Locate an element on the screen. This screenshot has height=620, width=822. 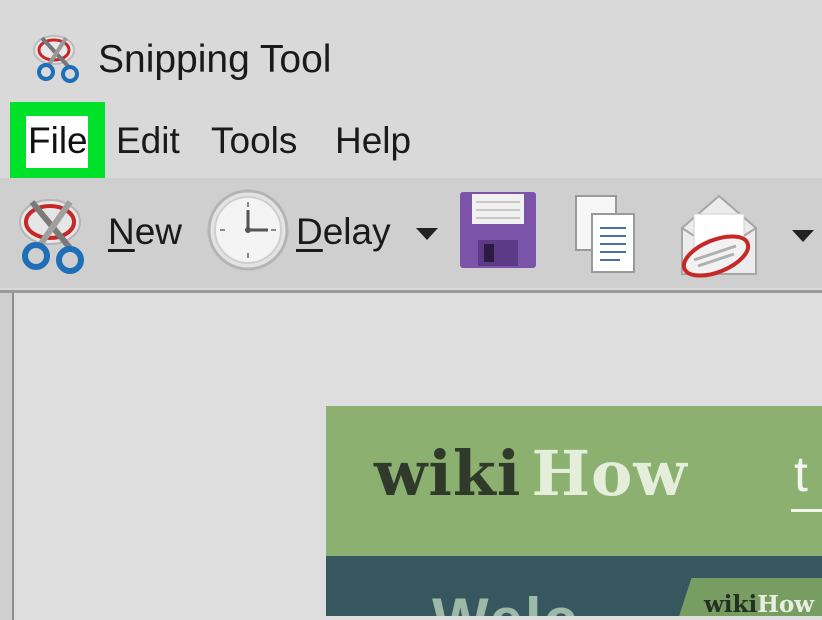
clock-icon is located at coordinates (248, 230).